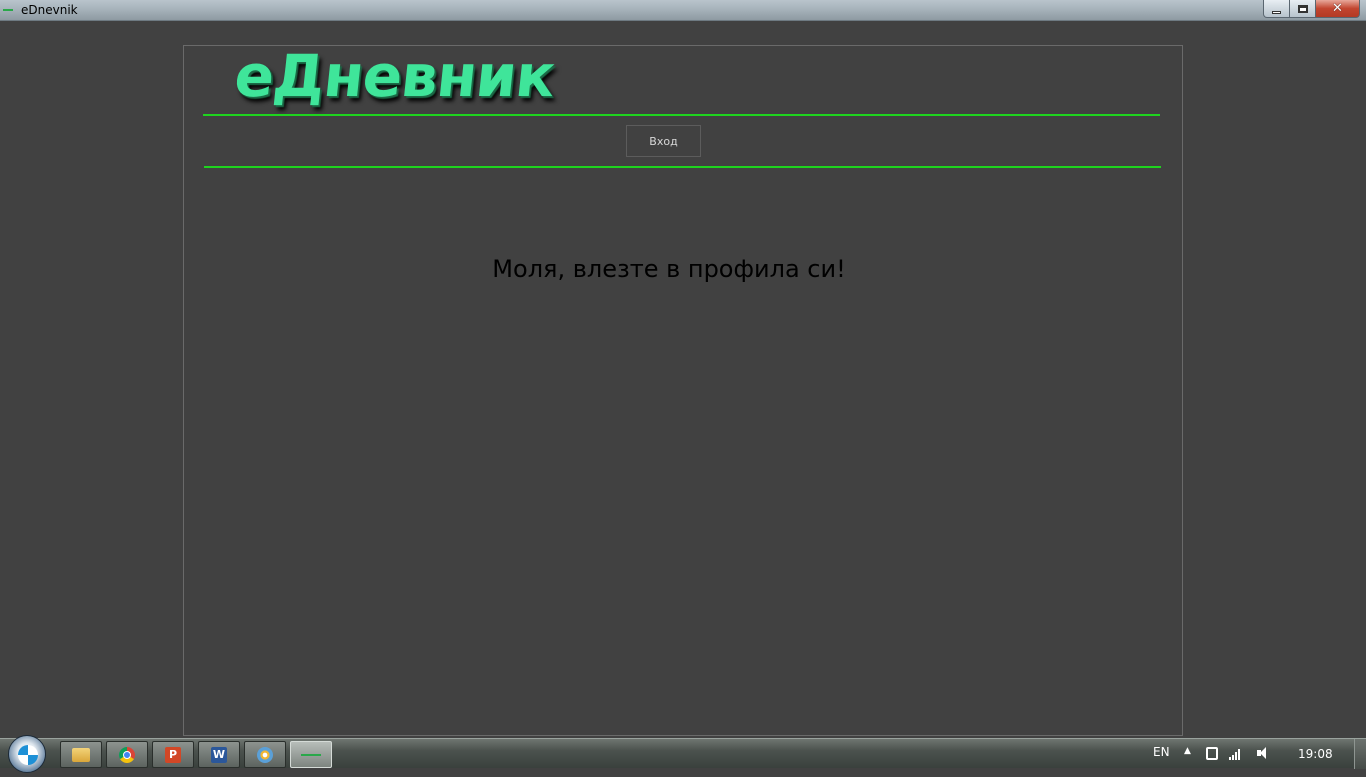 The width and height of the screenshot is (1366, 777). I want to click on close-icon: ✕, so click(1337, 8).